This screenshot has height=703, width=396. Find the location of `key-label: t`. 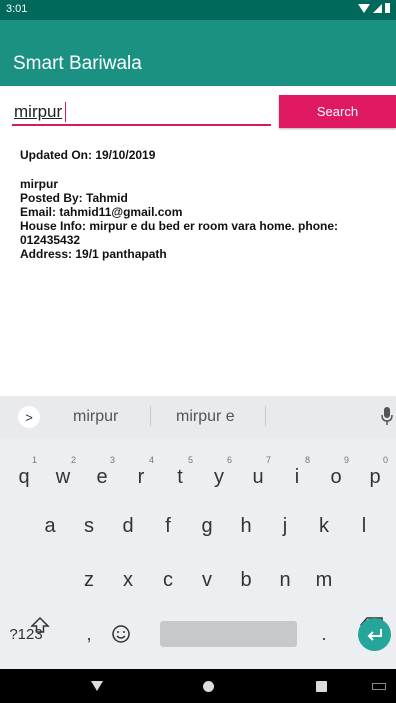

key-label: t is located at coordinates (180, 476).